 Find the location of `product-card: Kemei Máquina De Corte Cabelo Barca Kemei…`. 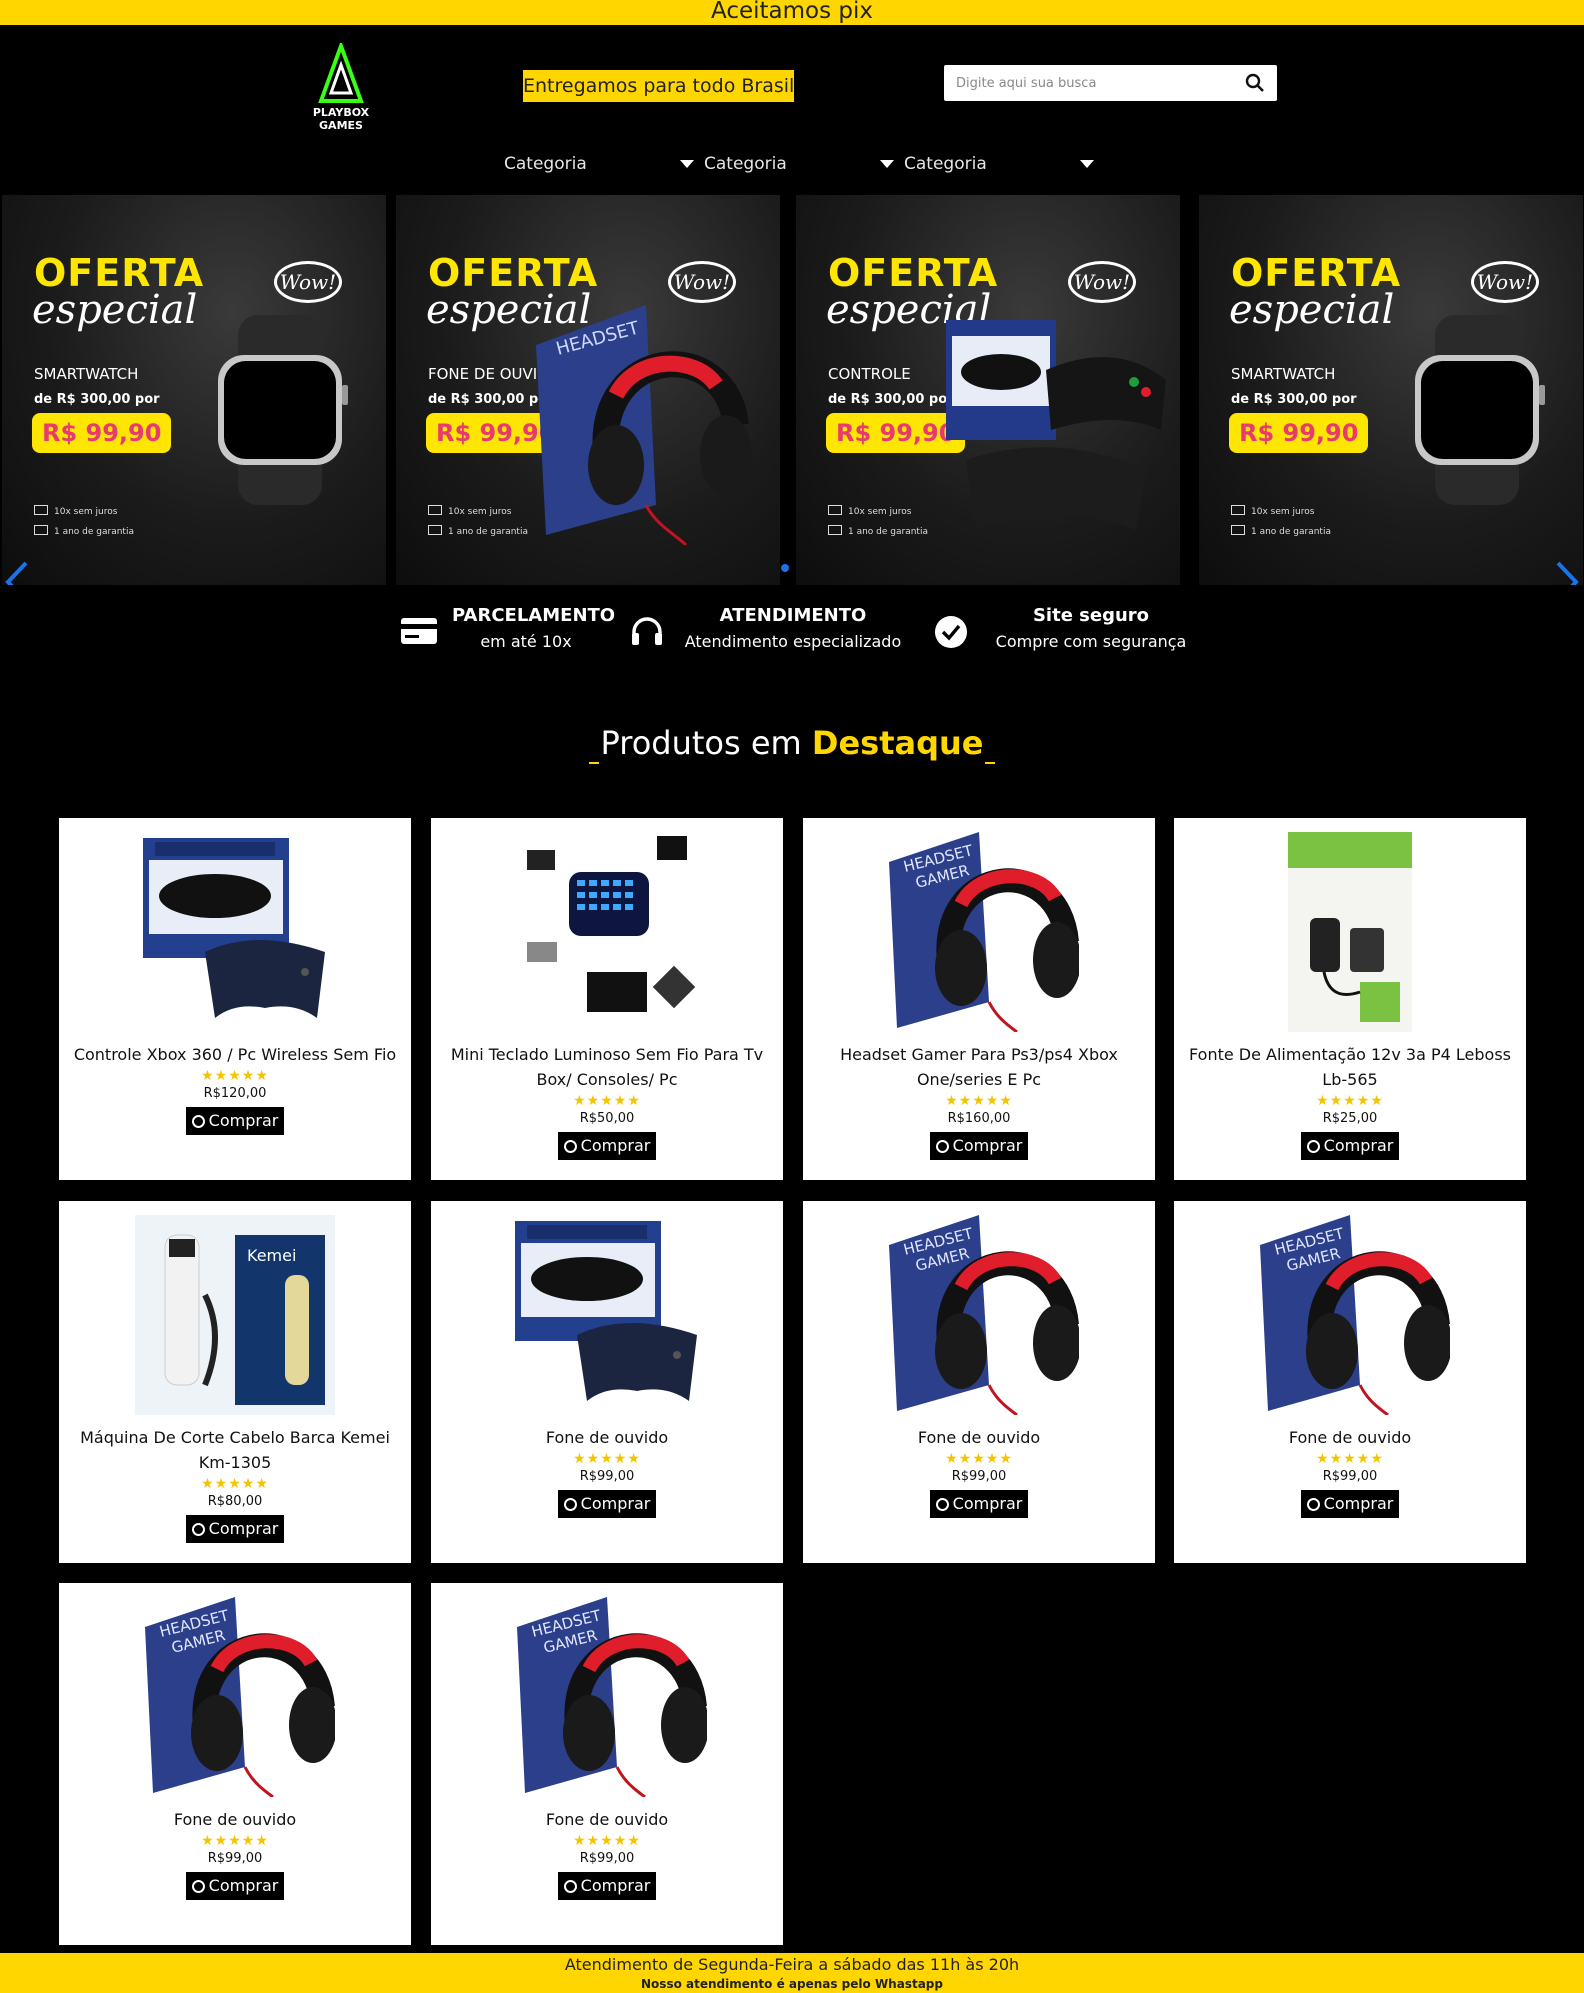

product-card: Kemei Máquina De Corte Cabelo Barca Kemei… is located at coordinates (235, 1382).